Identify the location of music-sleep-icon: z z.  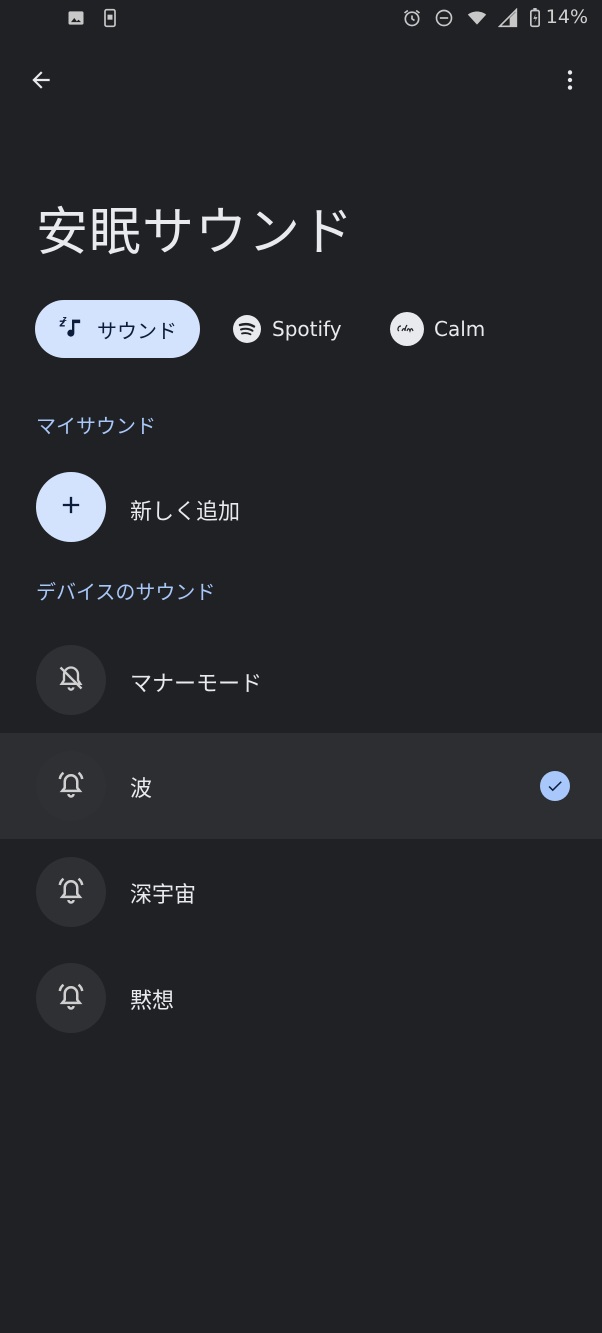
(72, 329).